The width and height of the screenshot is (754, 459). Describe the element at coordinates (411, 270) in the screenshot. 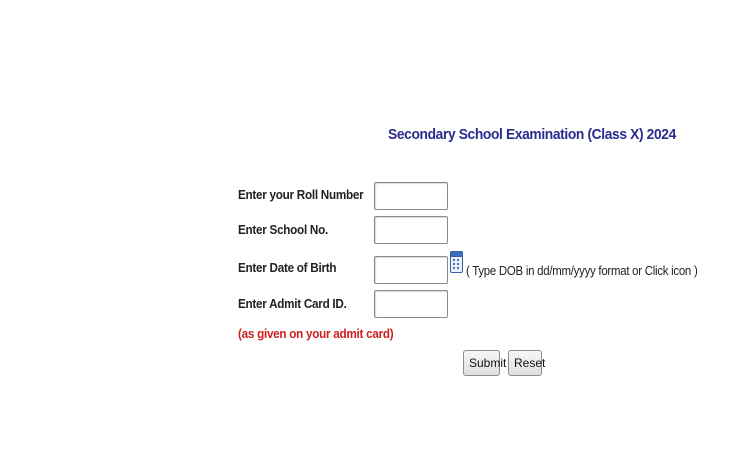

I see `dob-input` at that location.